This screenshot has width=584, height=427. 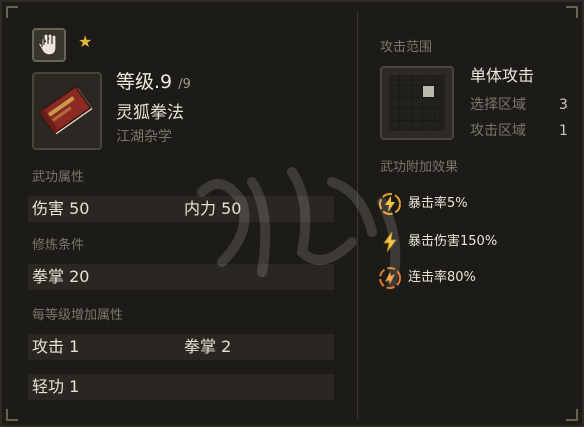 I want to click on per-level-attack: 攻击 1, so click(x=55, y=347).